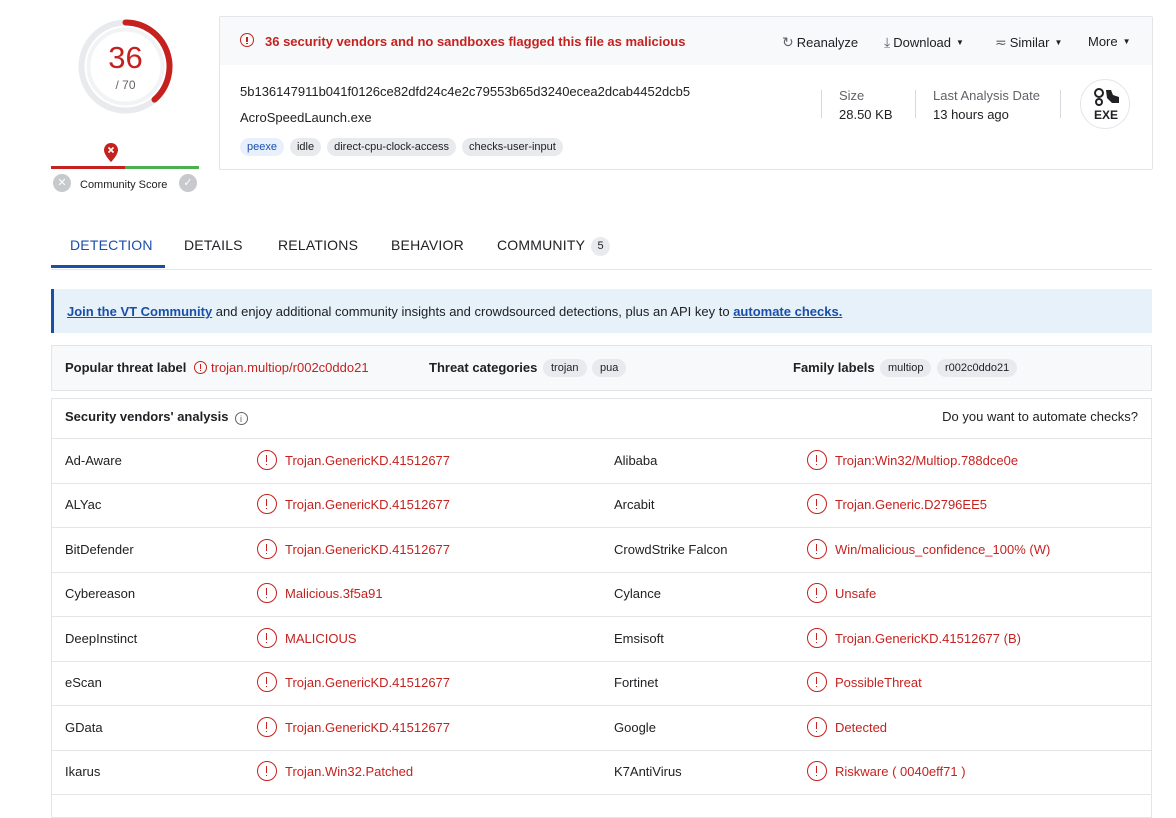 The width and height of the screenshot is (1176, 818). I want to click on vendor-name: Alibaba, so click(636, 460).